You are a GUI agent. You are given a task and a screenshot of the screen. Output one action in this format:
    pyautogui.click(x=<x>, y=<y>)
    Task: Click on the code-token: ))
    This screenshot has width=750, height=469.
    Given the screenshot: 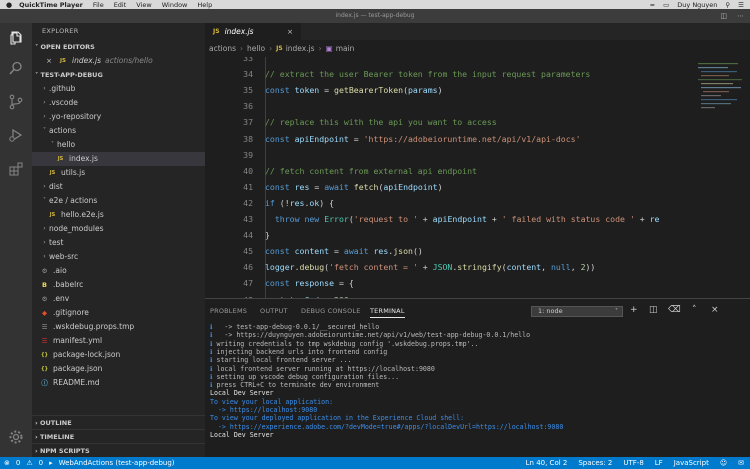 What is the action you would take?
    pyautogui.click(x=590, y=267)
    